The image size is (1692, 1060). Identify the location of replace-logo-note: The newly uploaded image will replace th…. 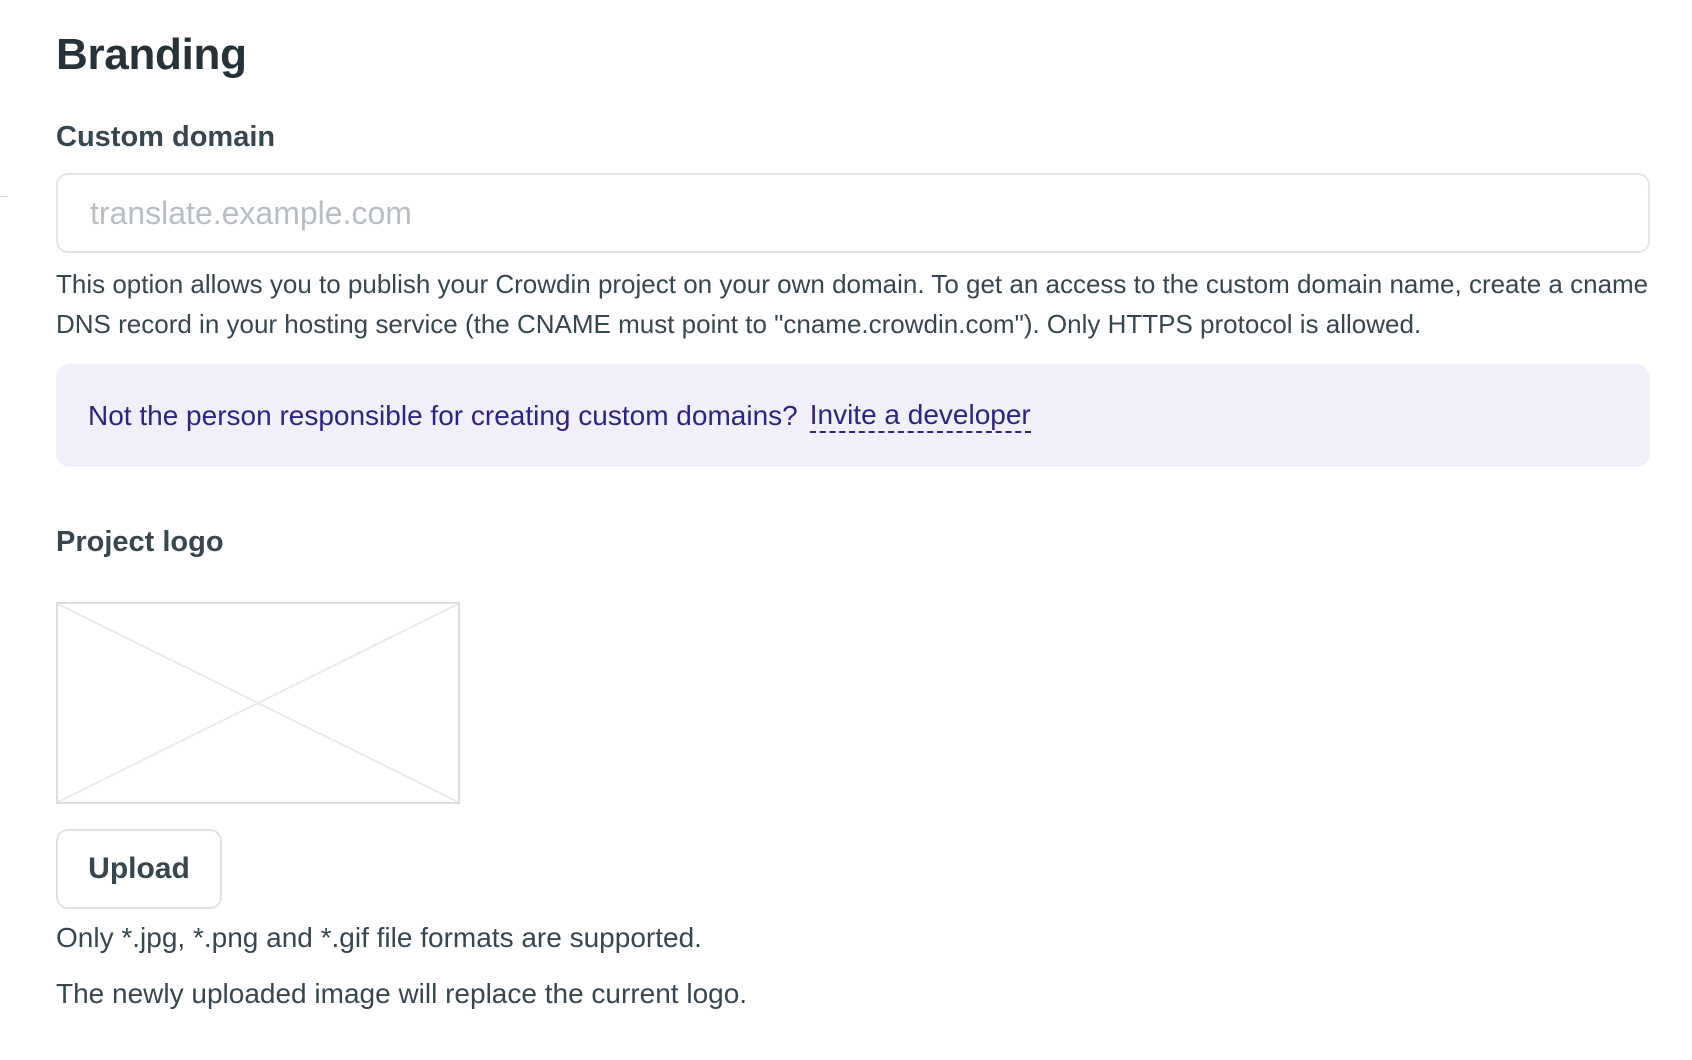
(402, 993).